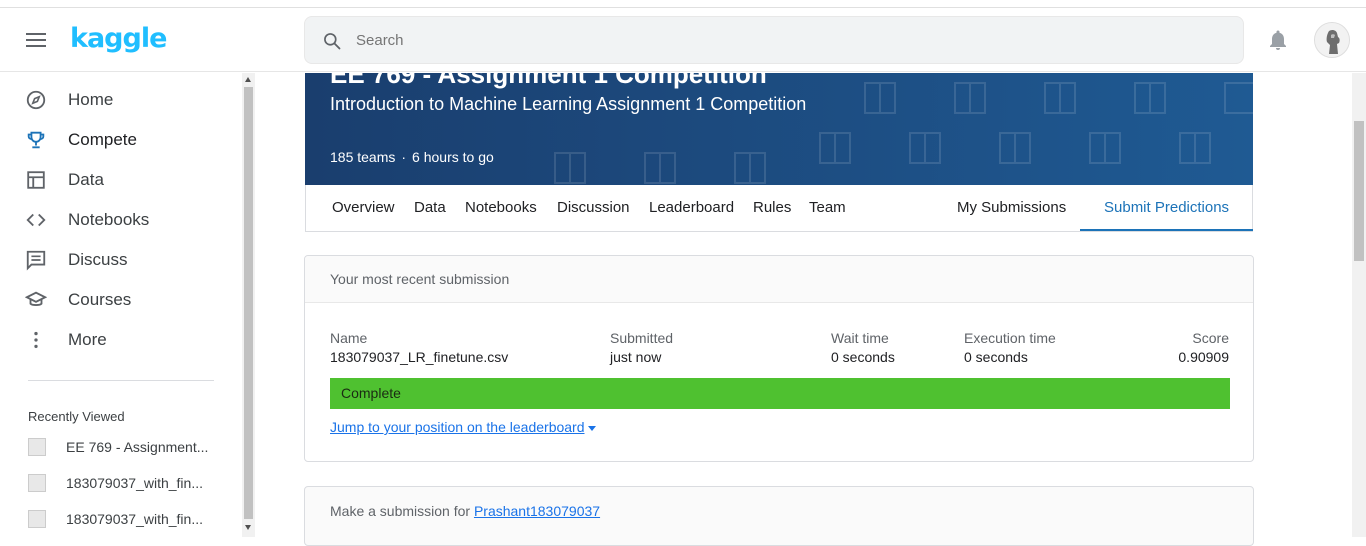  Describe the element at coordinates (419, 347) in the screenshot. I see `submission-name: Name 183079037_LR_finetune.csv` at that location.